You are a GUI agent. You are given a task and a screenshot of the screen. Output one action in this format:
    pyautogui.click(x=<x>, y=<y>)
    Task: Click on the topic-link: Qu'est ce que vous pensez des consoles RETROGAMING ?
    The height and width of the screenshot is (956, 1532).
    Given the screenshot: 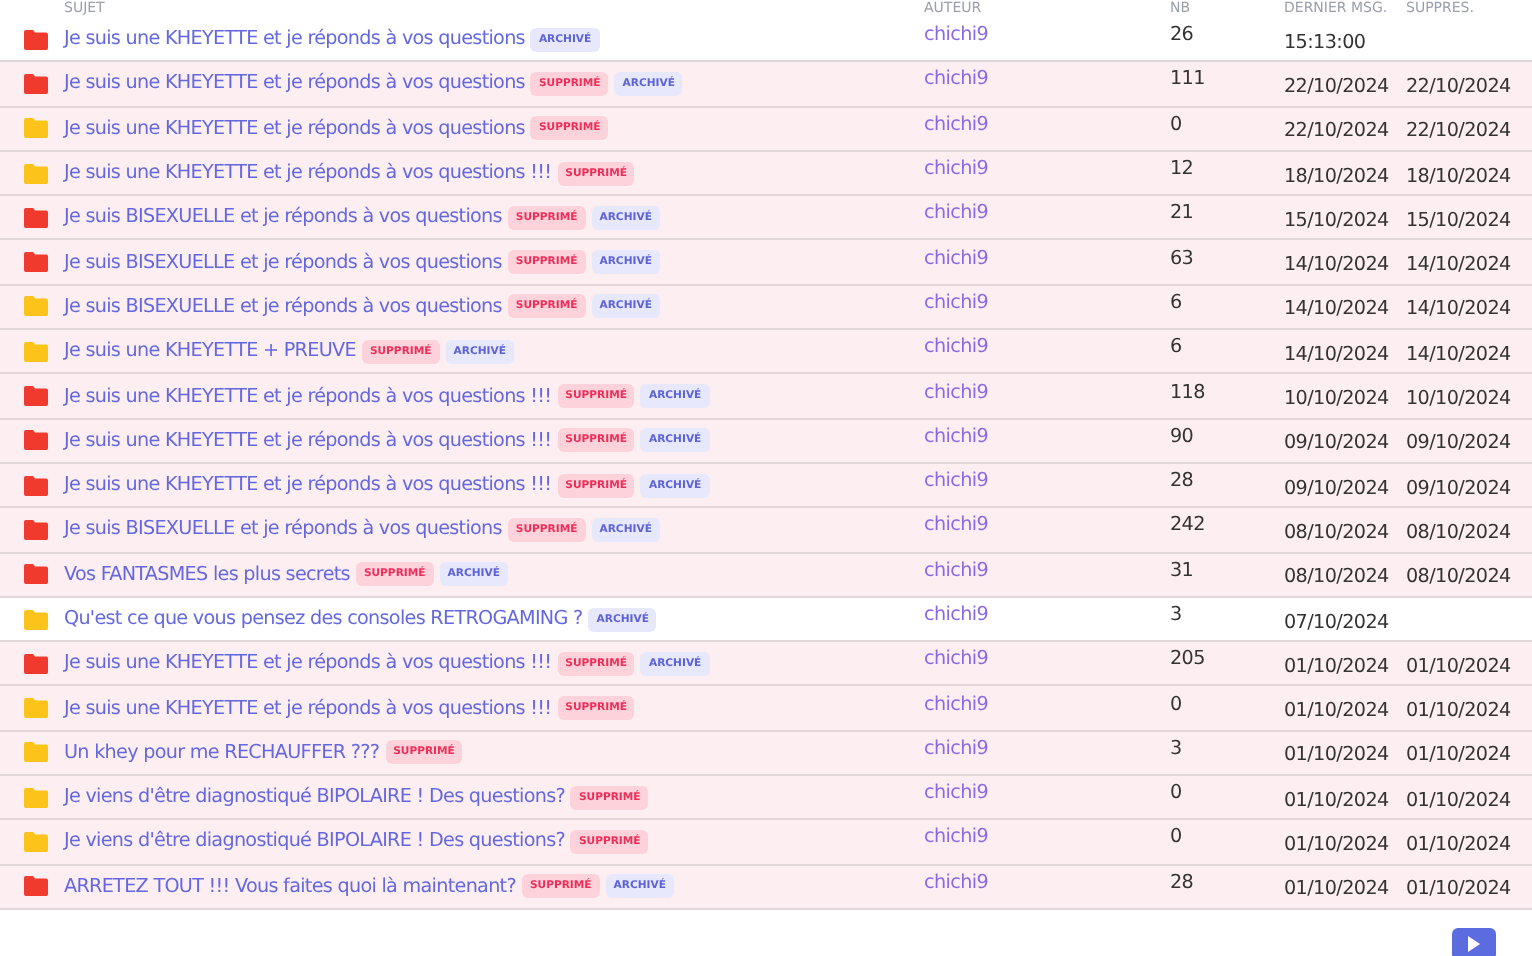 What is the action you would take?
    pyautogui.click(x=323, y=619)
    